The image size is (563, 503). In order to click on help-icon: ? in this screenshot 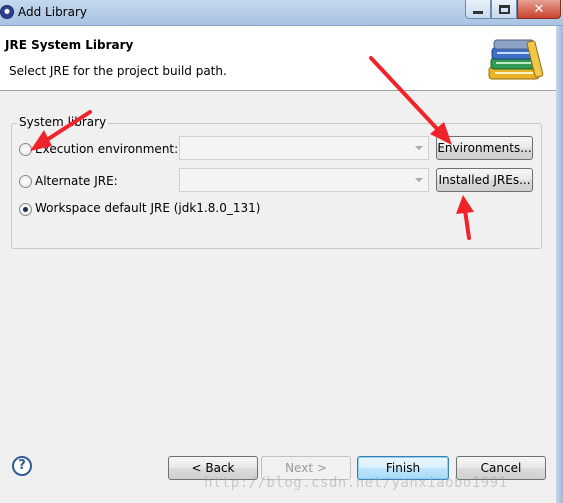, I will do `click(22, 466)`.